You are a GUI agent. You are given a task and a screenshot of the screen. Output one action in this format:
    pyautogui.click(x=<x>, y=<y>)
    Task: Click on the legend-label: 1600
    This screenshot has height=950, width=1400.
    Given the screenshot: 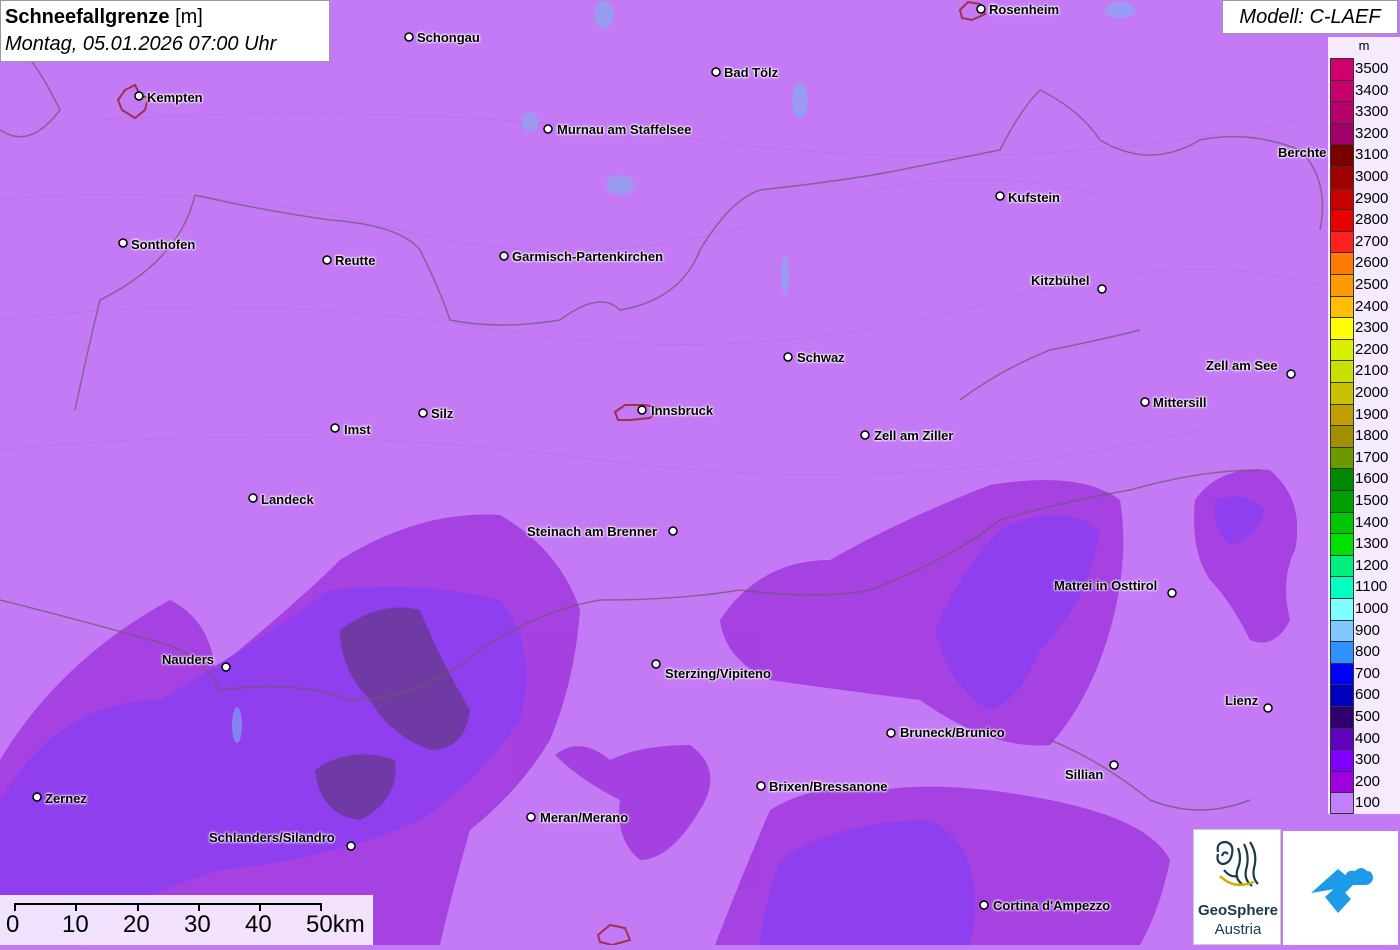 What is the action you would take?
    pyautogui.click(x=1372, y=479)
    